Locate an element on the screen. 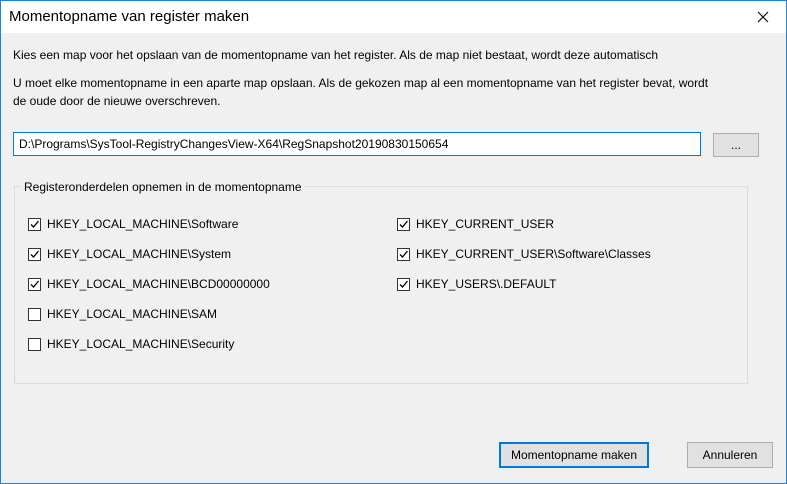 The image size is (787, 484). checkbox-label: HKEY_USERS\.DEFAULT is located at coordinates (486, 284).